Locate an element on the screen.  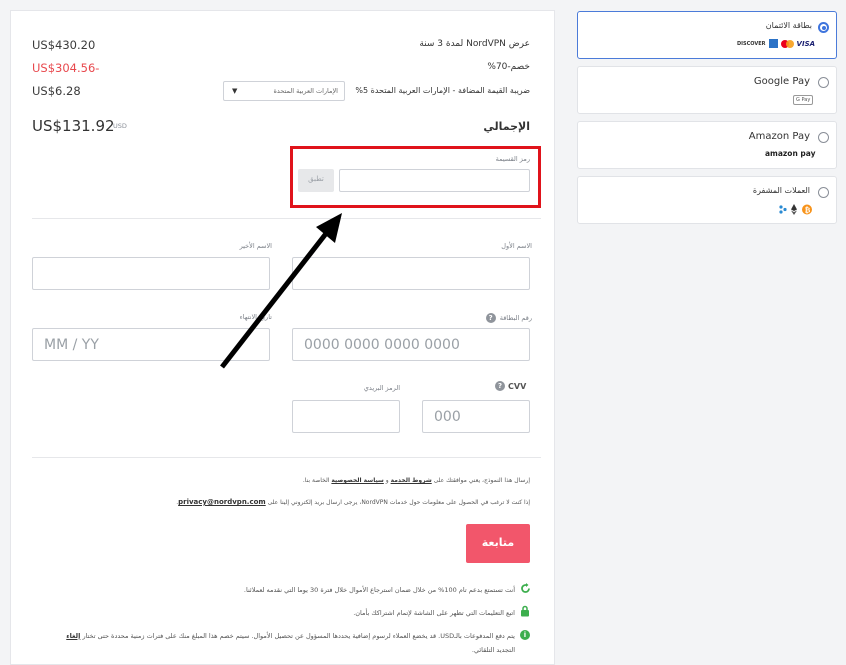
amex-icon is located at coordinates (773, 43).